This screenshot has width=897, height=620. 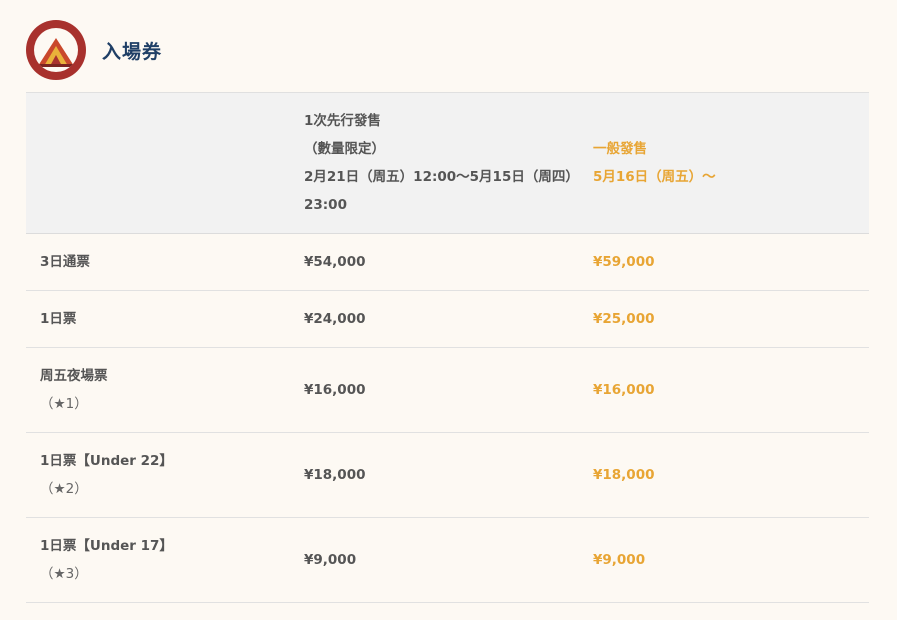 What do you see at coordinates (724, 319) in the screenshot?
I see `general-price: ¥25,000` at bounding box center [724, 319].